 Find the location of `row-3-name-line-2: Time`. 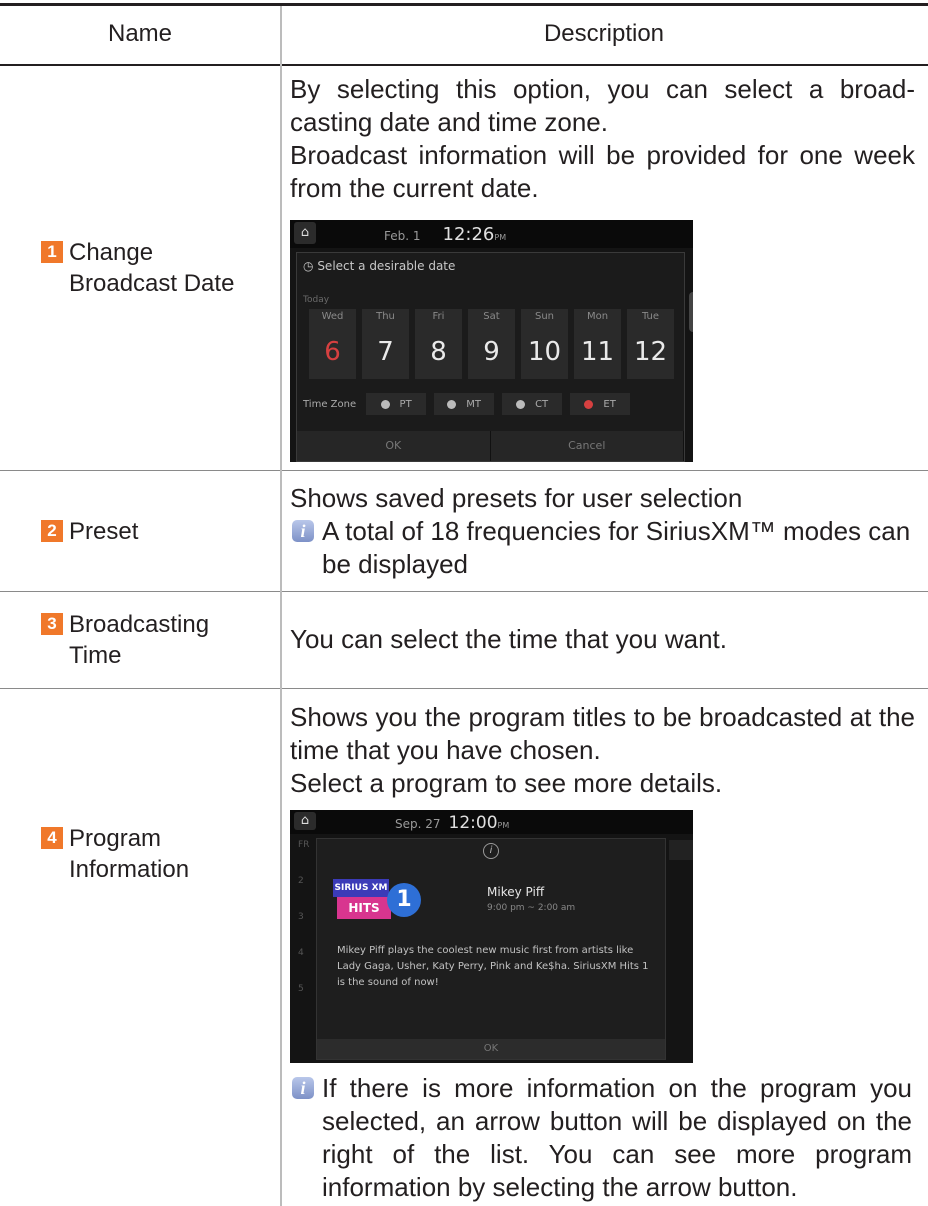

row-3-name-line-2: Time is located at coordinates (95, 655).